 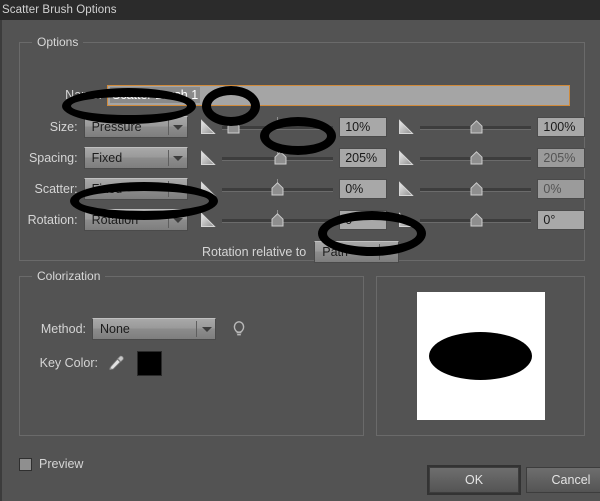 What do you see at coordinates (68, 363) in the screenshot?
I see `key-color-label: Key Color:` at bounding box center [68, 363].